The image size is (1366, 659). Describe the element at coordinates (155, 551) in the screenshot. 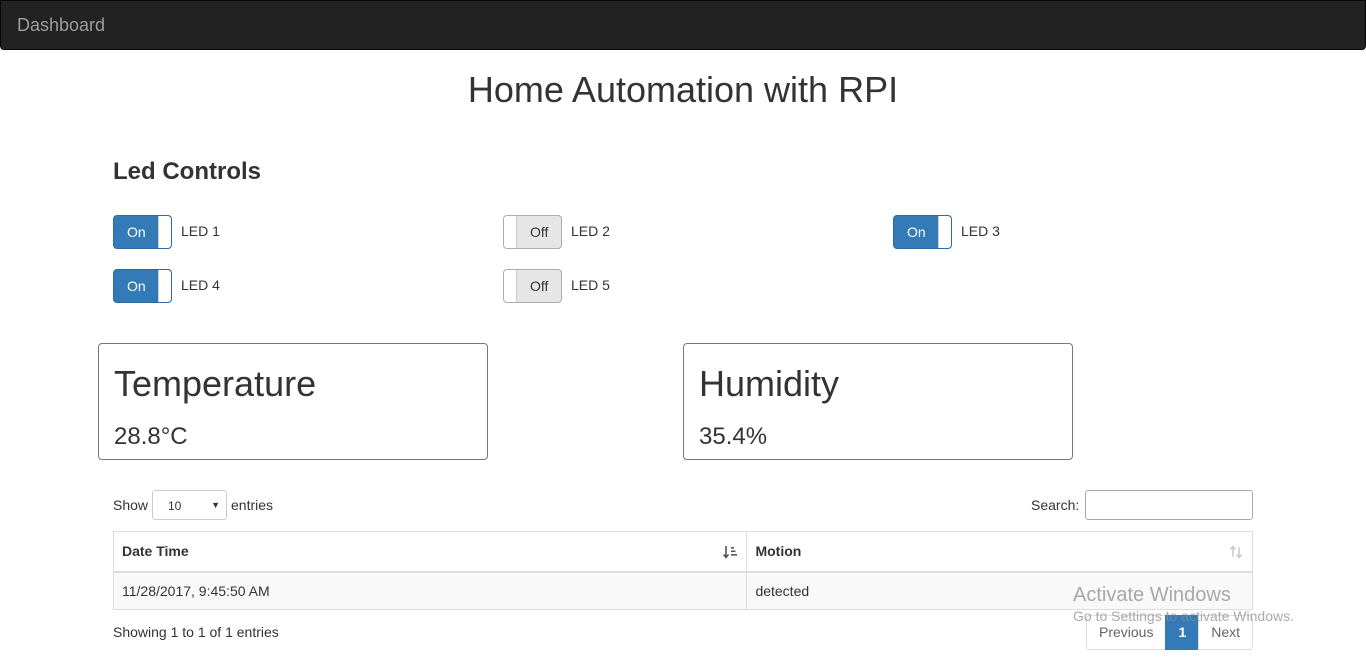

I see `column-header-label: Date Time` at that location.